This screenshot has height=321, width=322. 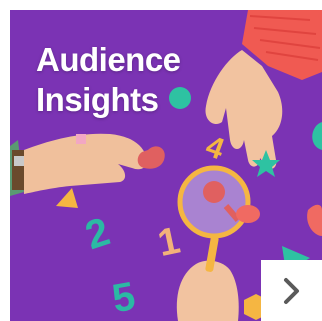 What do you see at coordinates (97, 99) in the screenshot?
I see `card-title-line-2: Insights` at bounding box center [97, 99].